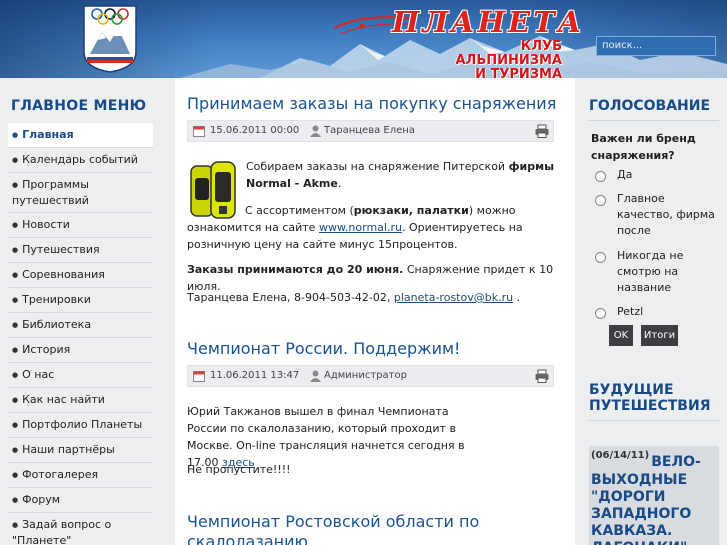 The image size is (727, 545). Describe the element at coordinates (453, 297) in the screenshot. I see `email-link: planeta-rostov@bk.ru` at that location.